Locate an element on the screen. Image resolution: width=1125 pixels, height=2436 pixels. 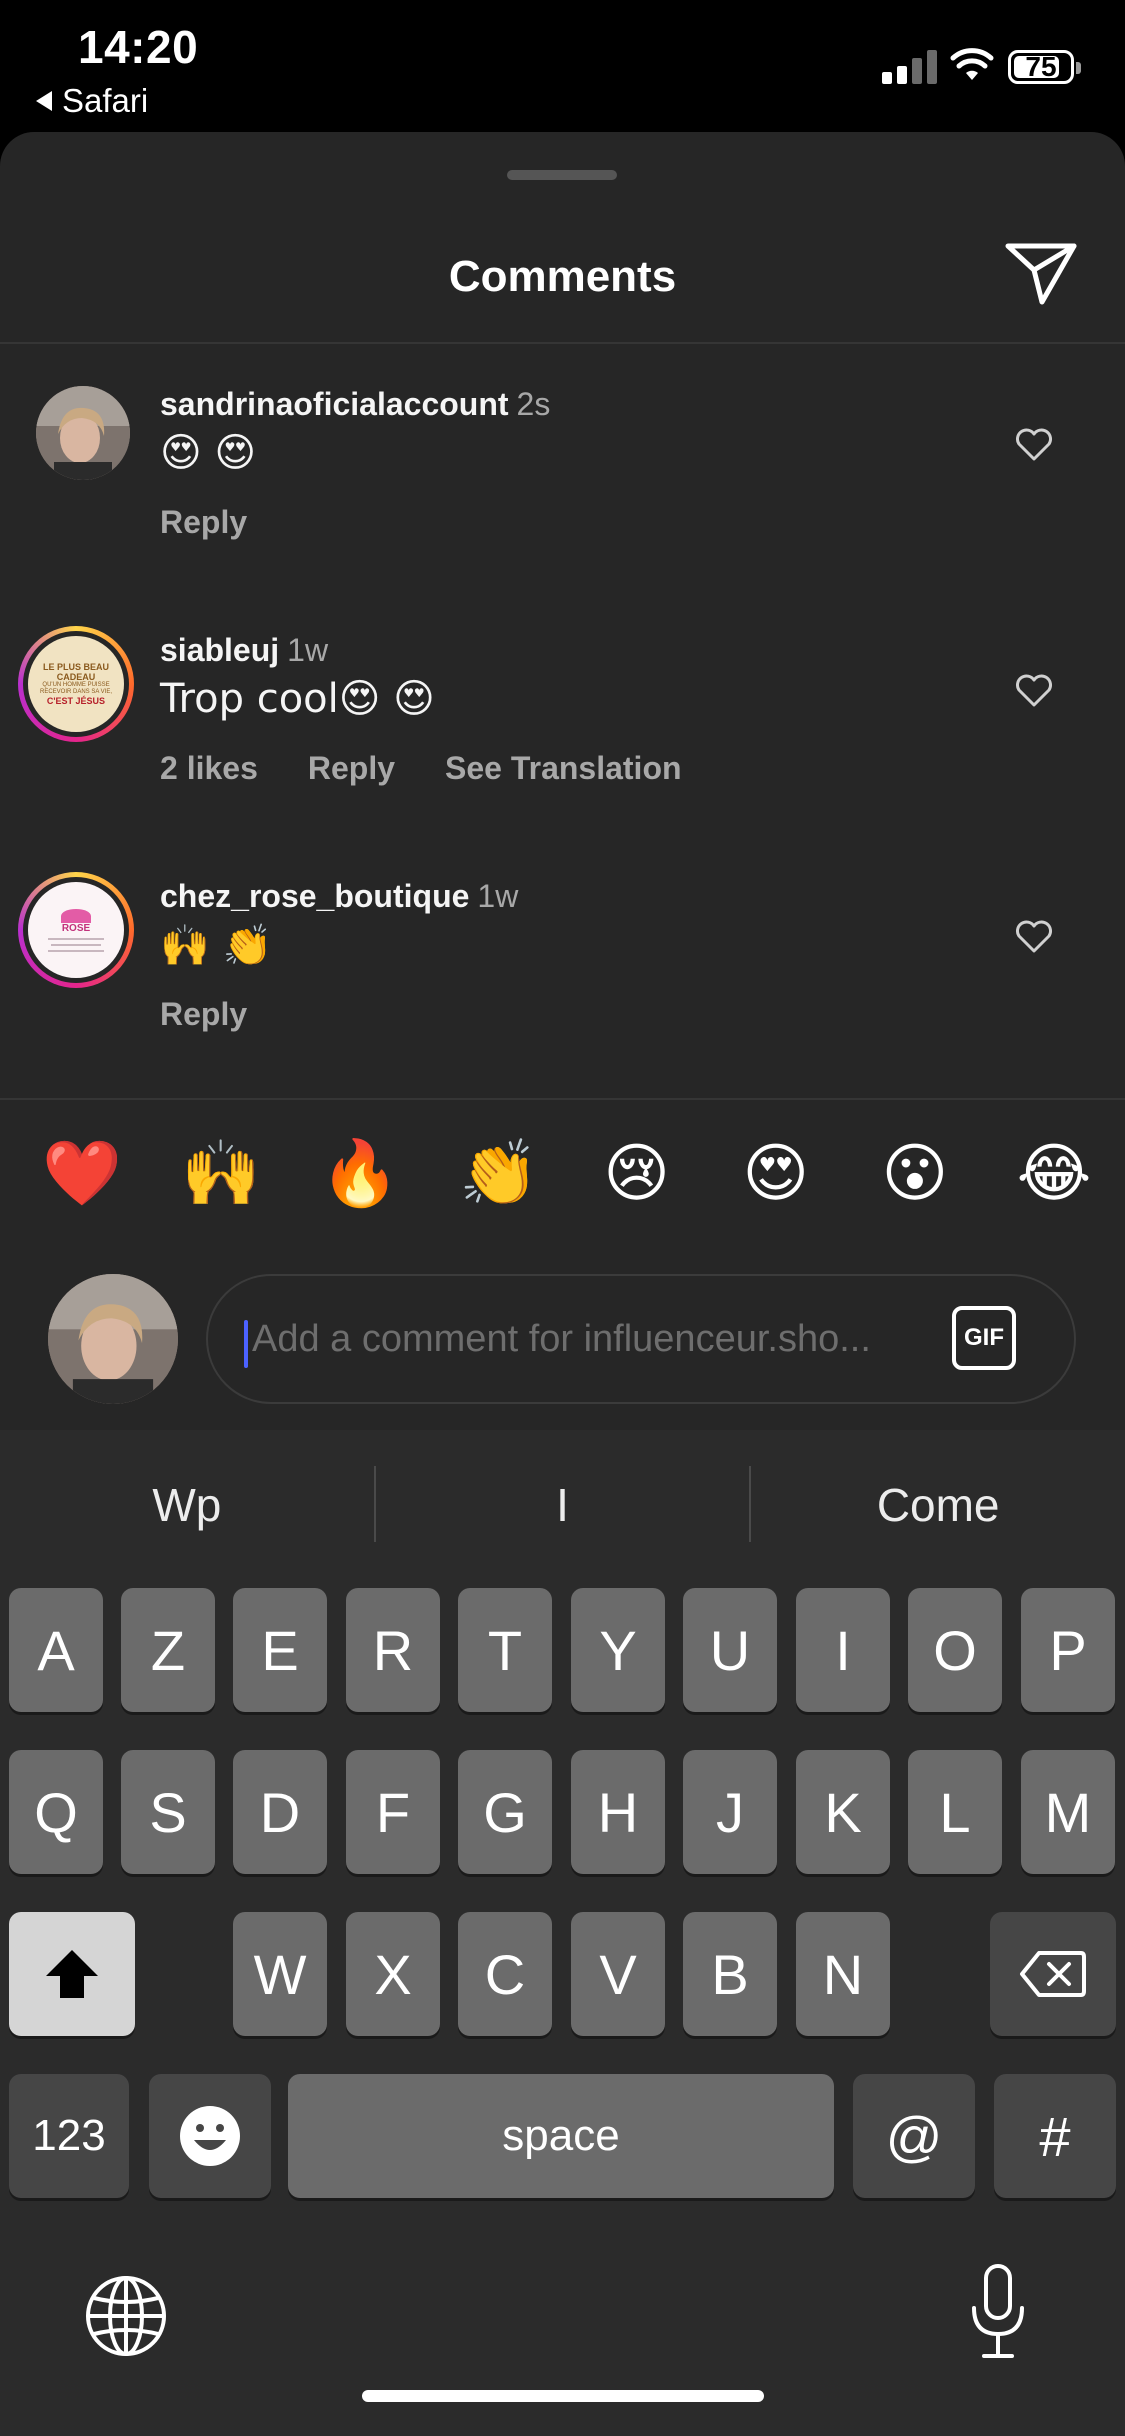
key-x: X is located at coordinates (393, 1974).